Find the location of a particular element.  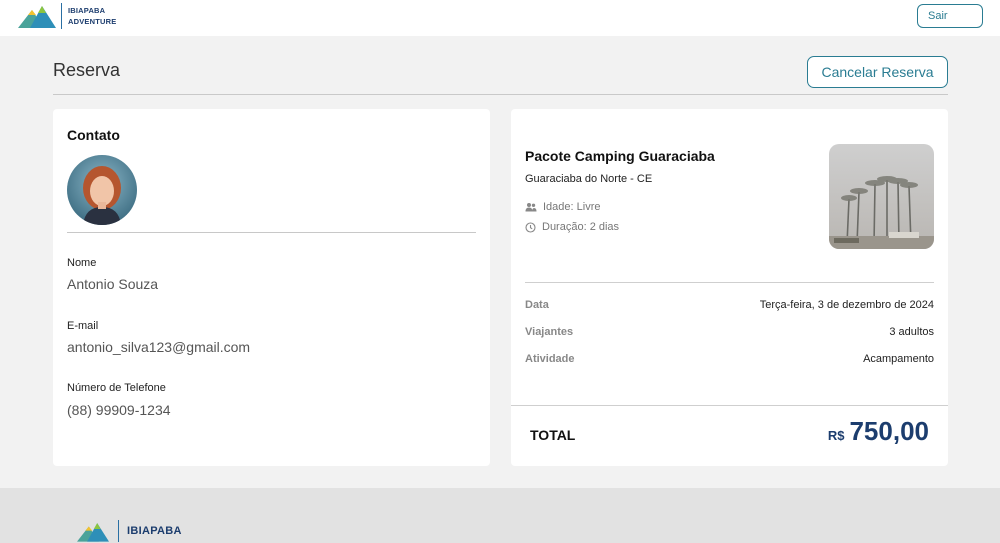

date-label: Data is located at coordinates (537, 305).